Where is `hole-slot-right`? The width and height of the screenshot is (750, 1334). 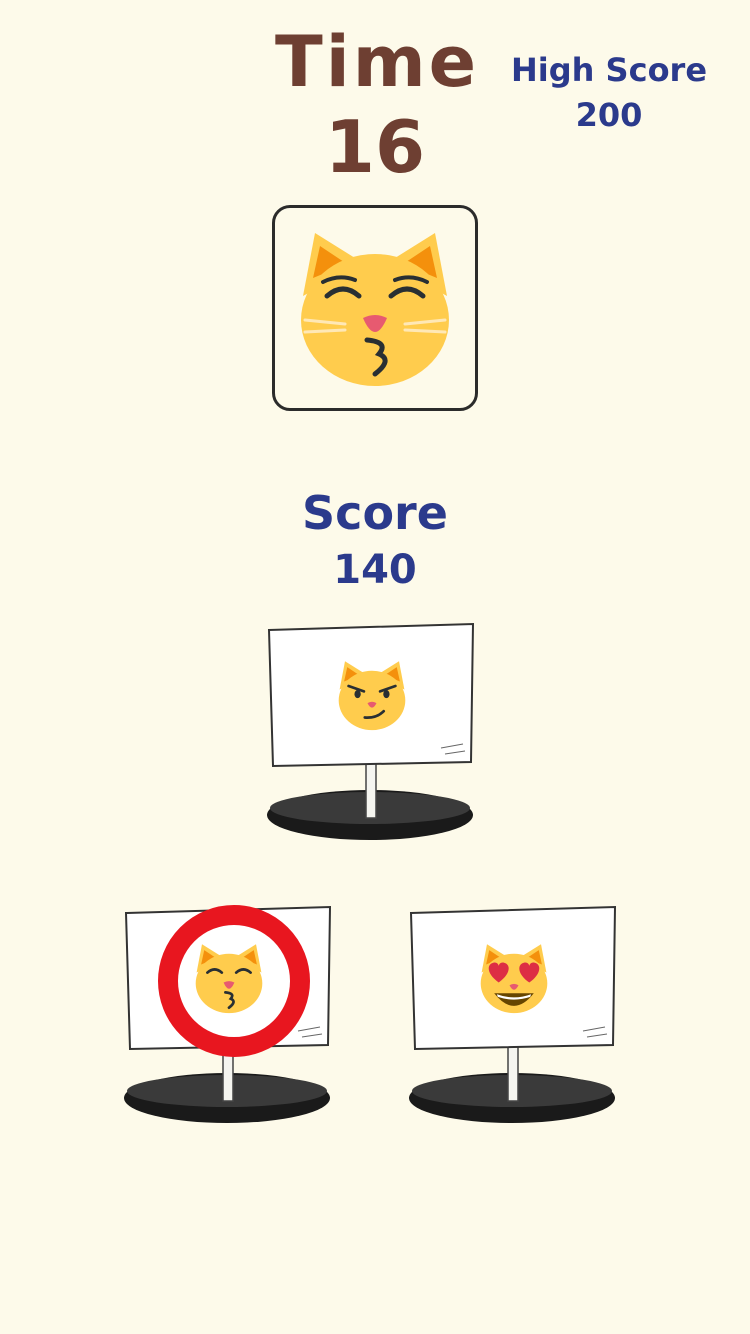
hole-slot-right is located at coordinates (517, 1018).